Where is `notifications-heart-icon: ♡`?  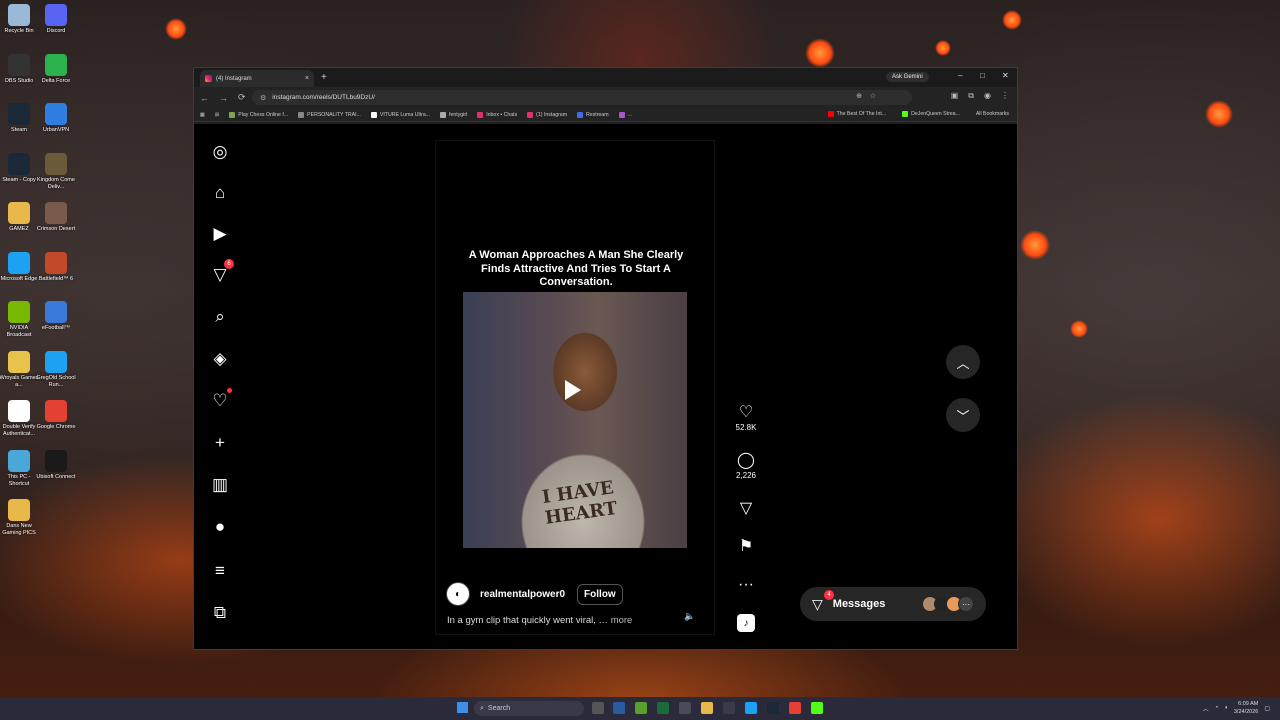 notifications-heart-icon: ♡ is located at coordinates (221, 399).